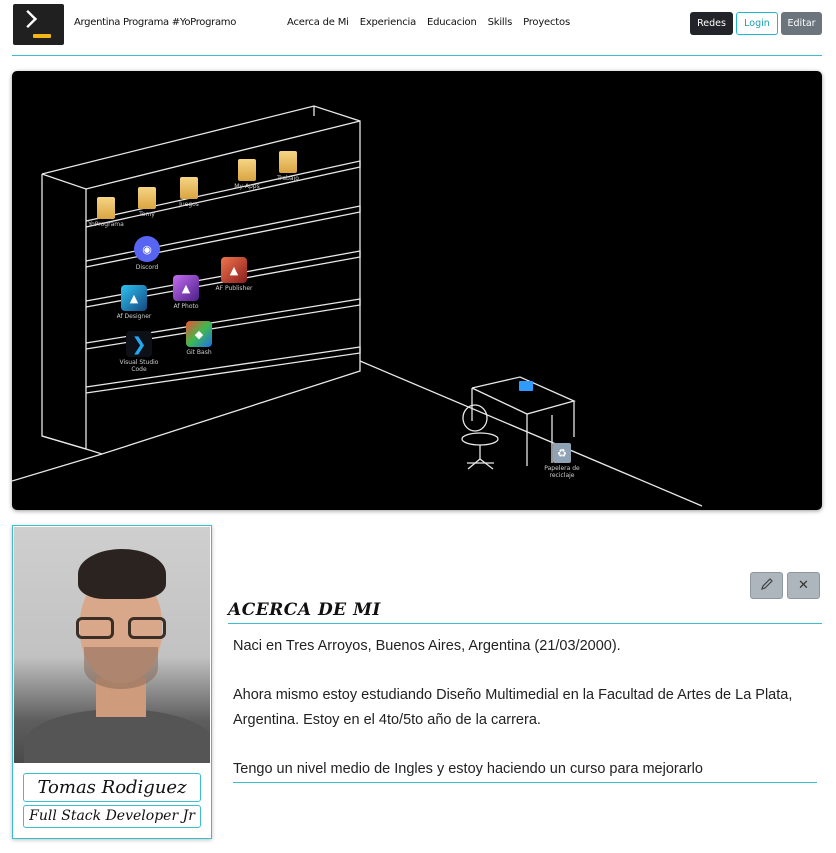  Describe the element at coordinates (189, 192) in the screenshot. I see `folder-icon: Juegos` at that location.